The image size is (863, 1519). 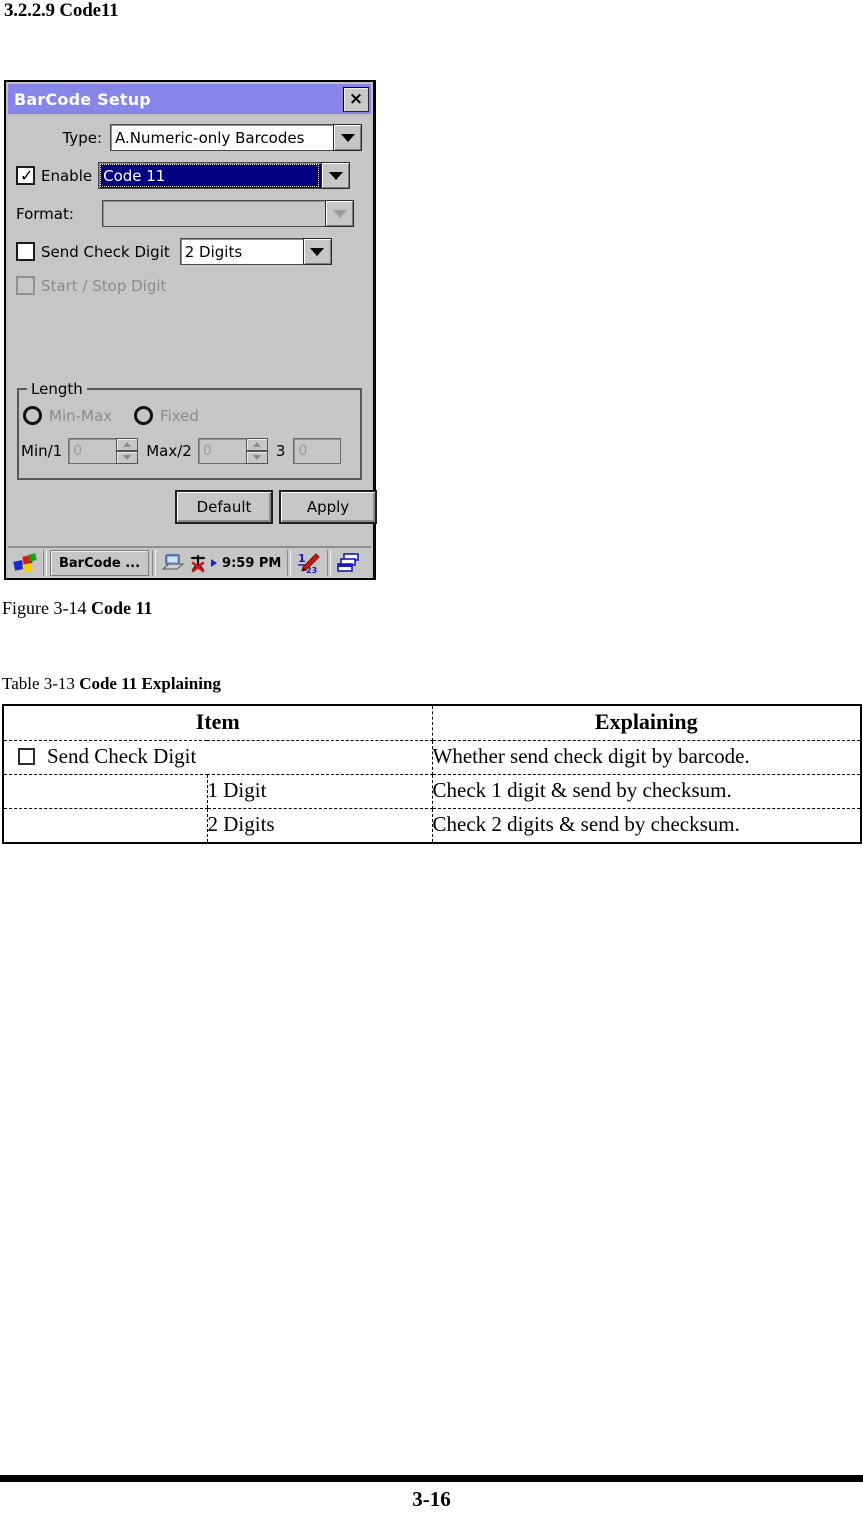 What do you see at coordinates (173, 563) in the screenshot?
I see `desktop-icon` at bounding box center [173, 563].